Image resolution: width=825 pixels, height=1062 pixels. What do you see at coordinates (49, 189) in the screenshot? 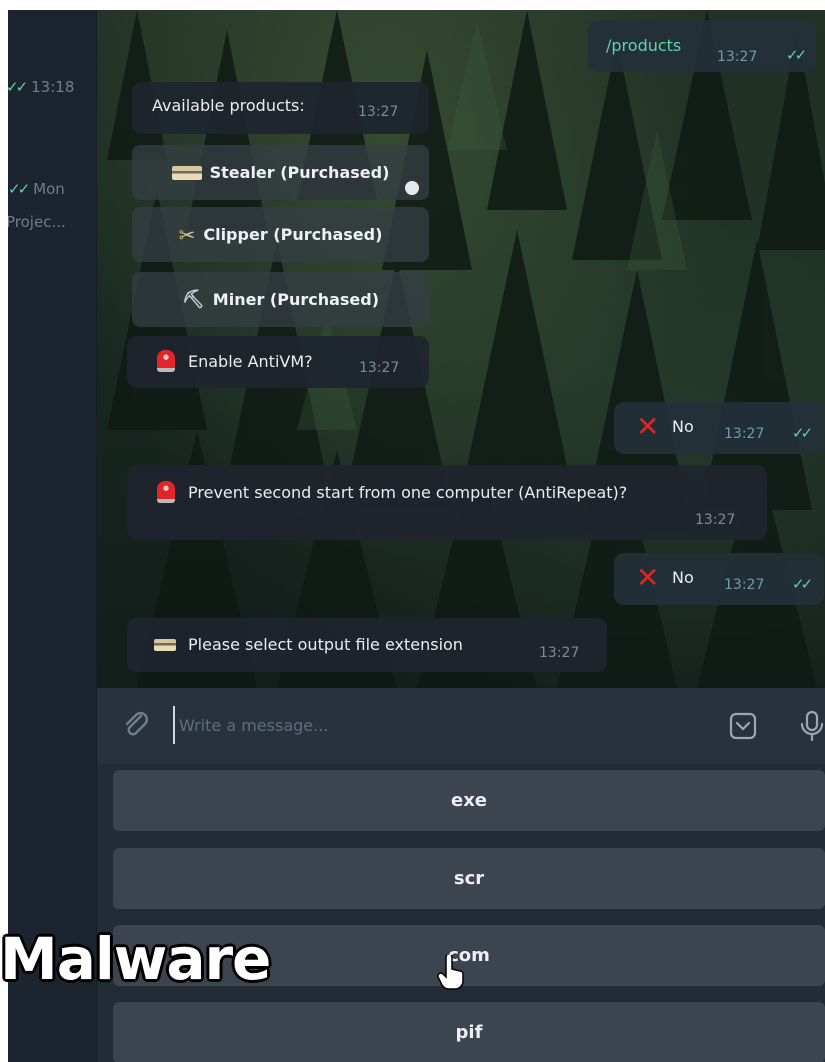
I see `chat-time: Mon` at bounding box center [49, 189].